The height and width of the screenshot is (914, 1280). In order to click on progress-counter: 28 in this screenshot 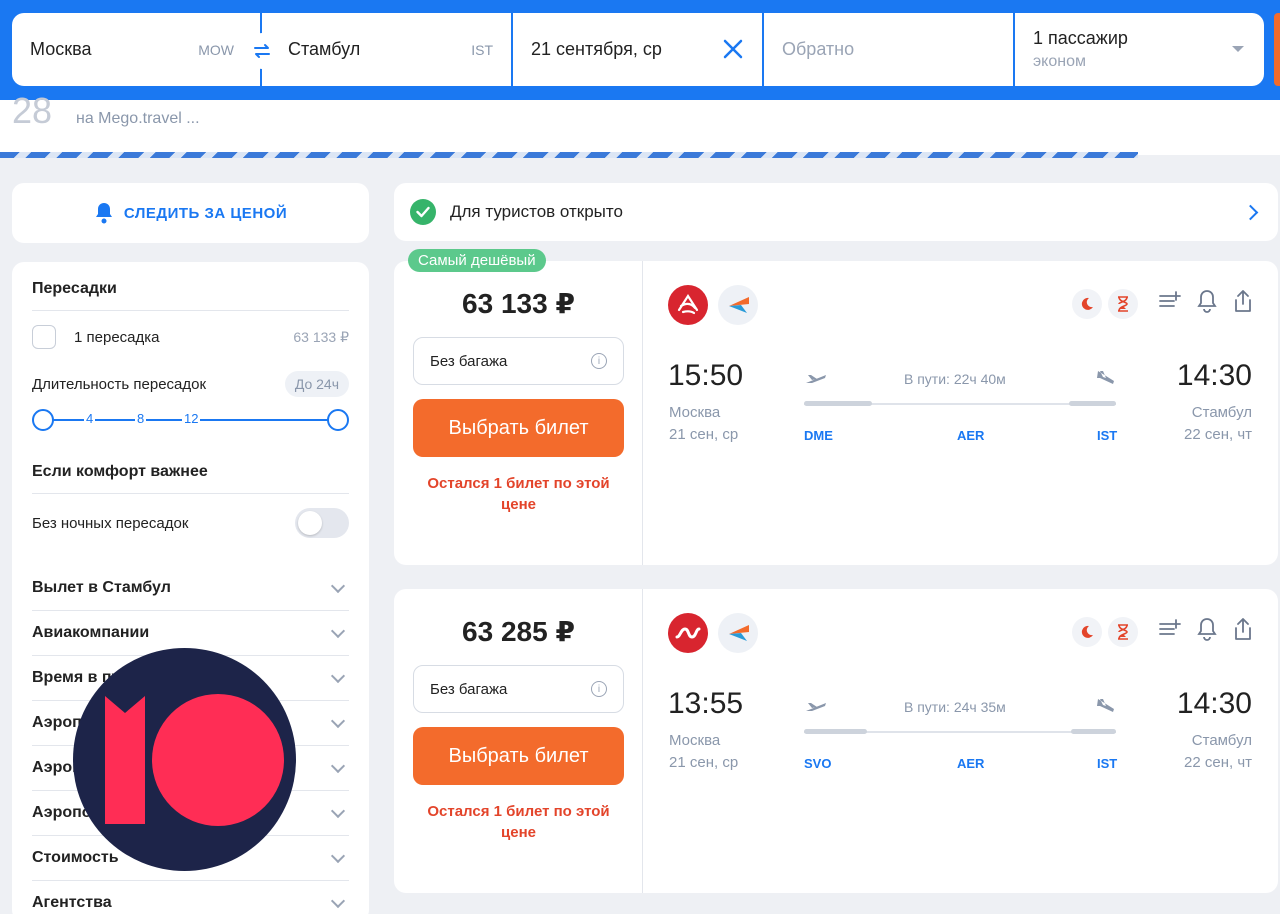, I will do `click(32, 110)`.